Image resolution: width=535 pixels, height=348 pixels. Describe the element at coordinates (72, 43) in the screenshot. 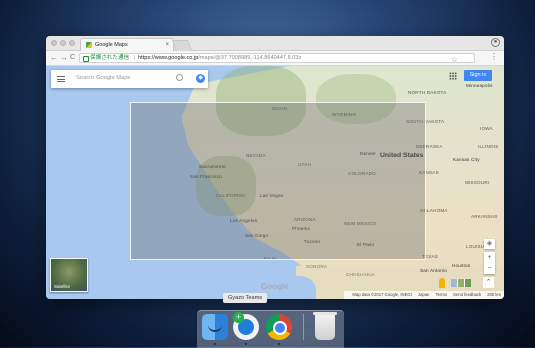

I see `zoom-window-button` at that location.